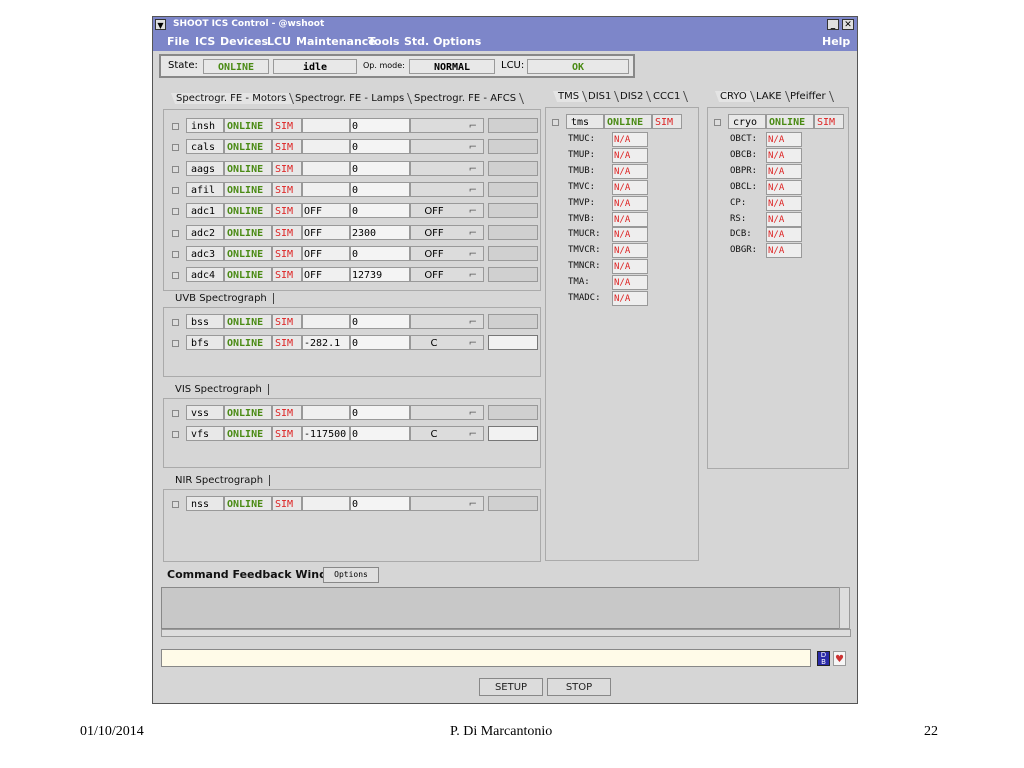 The image size is (1024, 768). Describe the element at coordinates (160, 24) in the screenshot. I see `window-menu-icon: ▼` at that location.